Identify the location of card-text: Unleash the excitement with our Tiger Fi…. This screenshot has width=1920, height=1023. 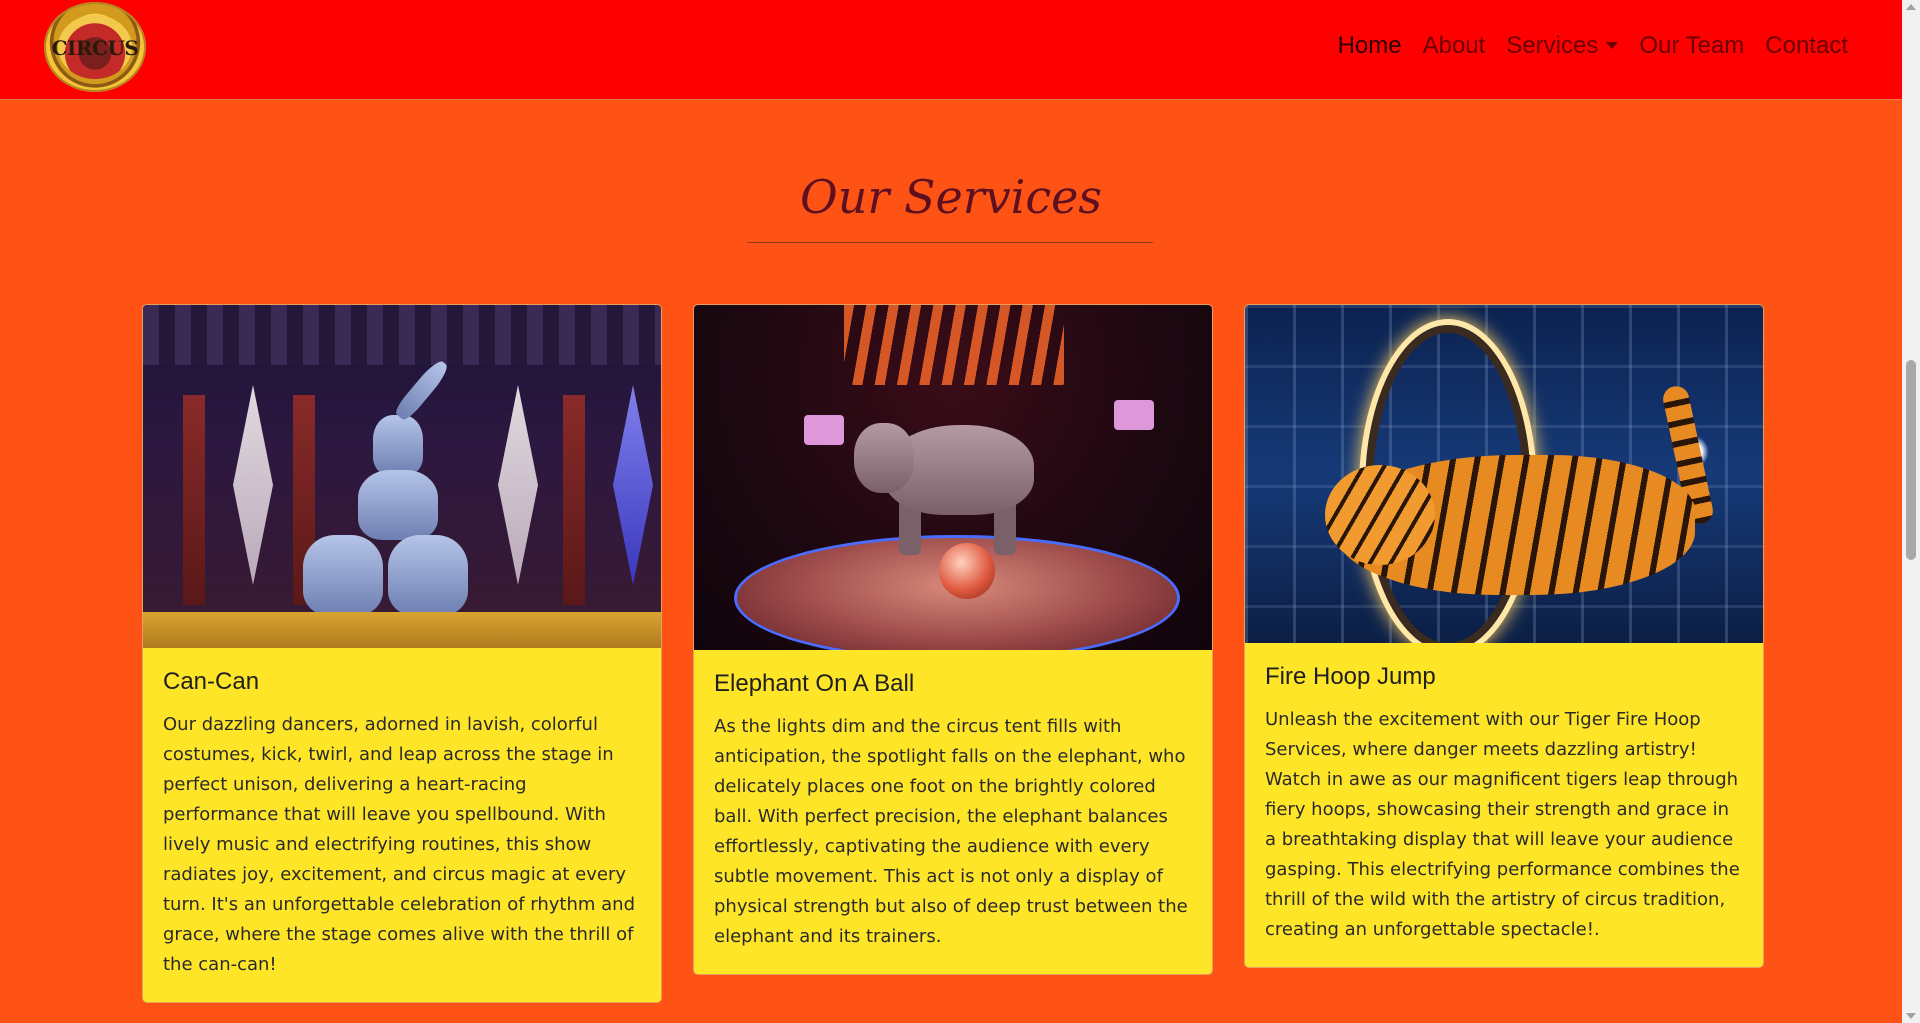
(1502, 824).